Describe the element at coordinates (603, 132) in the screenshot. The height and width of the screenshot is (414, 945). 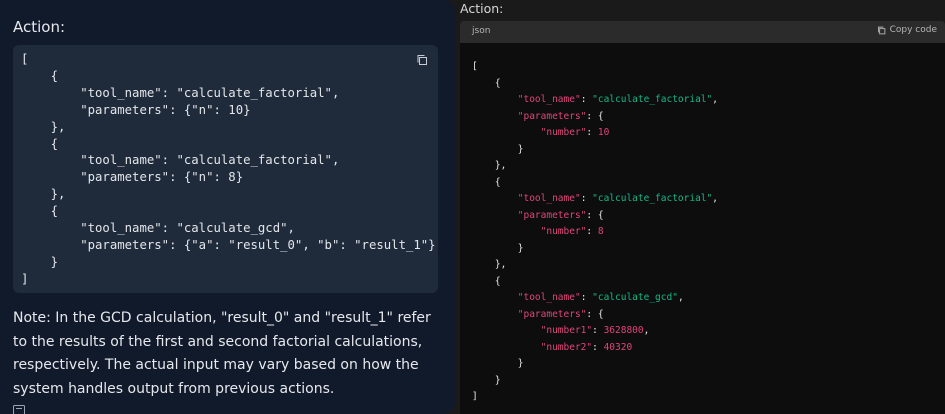
I see `code-number: 10` at that location.